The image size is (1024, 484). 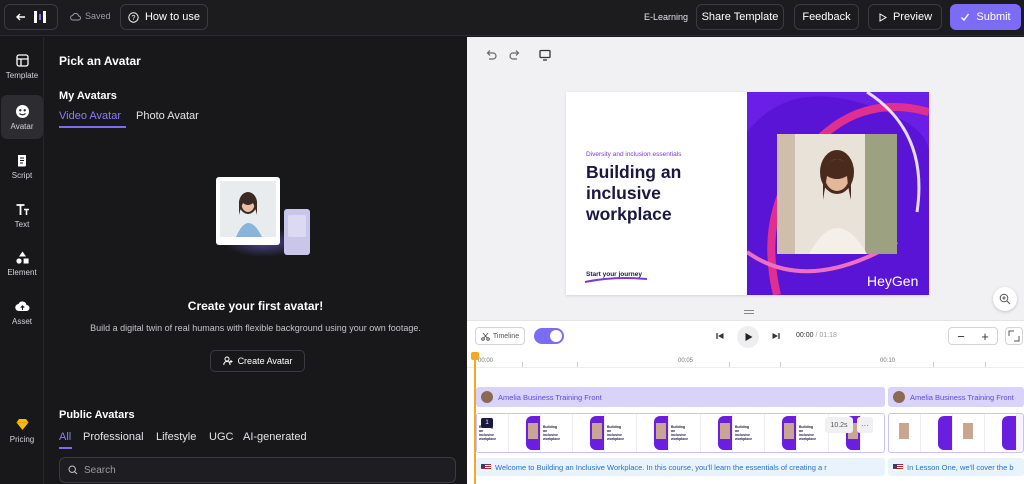 I want to click on rail-item-asset: Asset, so click(x=22, y=312).